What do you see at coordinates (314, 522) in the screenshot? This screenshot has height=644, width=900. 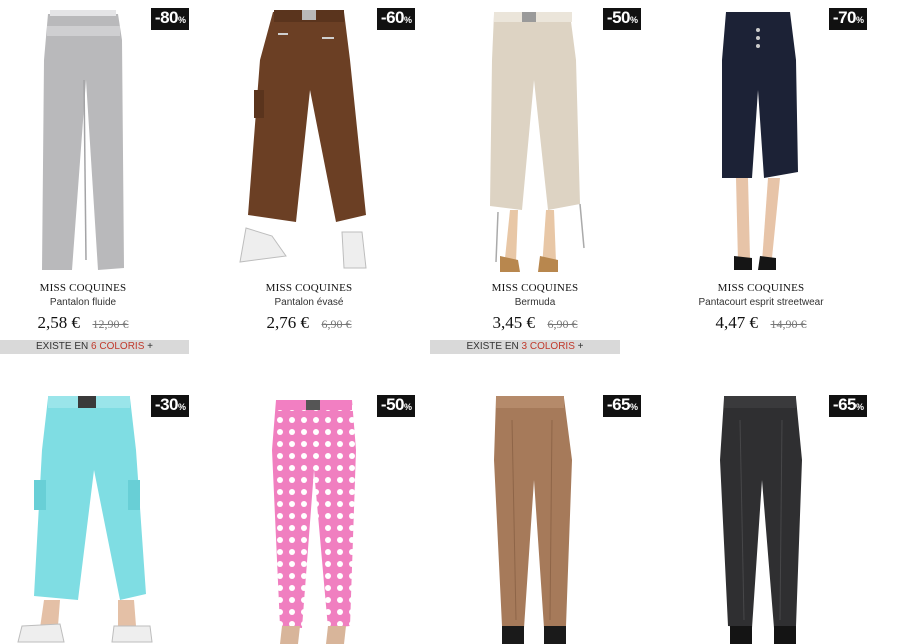 I see `polka-dot-pants-icon` at bounding box center [314, 522].